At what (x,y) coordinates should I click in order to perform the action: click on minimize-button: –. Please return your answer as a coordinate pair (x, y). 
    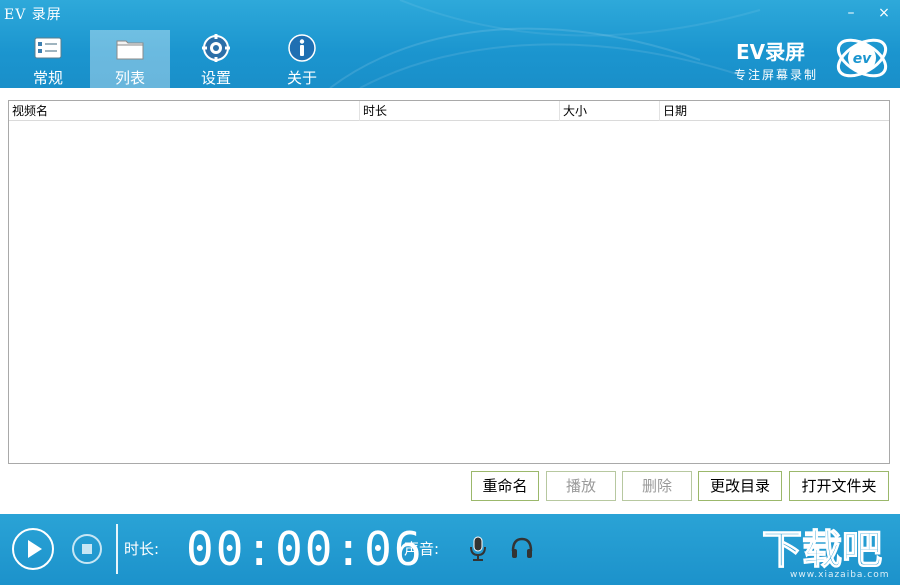
    Looking at the image, I should click on (851, 13).